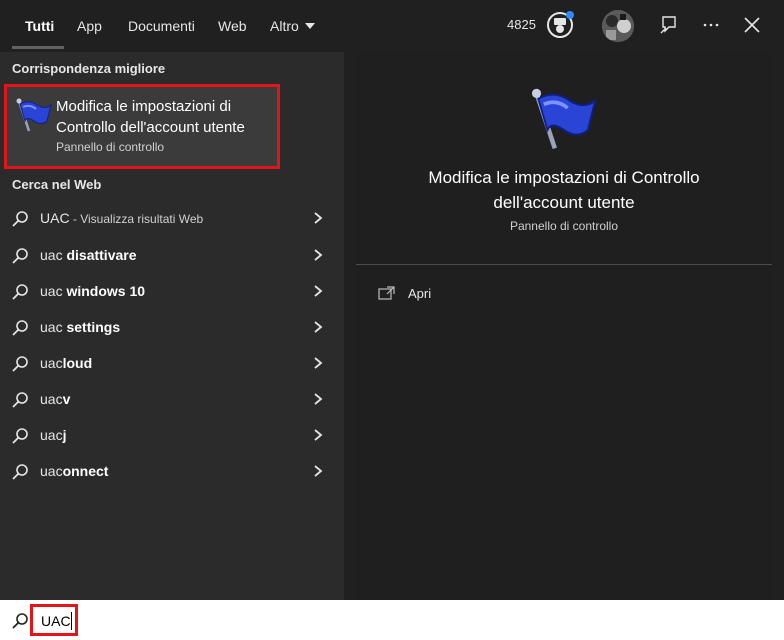  Describe the element at coordinates (564, 226) in the screenshot. I see `preview-subtitle: Pannello di controllo` at that location.